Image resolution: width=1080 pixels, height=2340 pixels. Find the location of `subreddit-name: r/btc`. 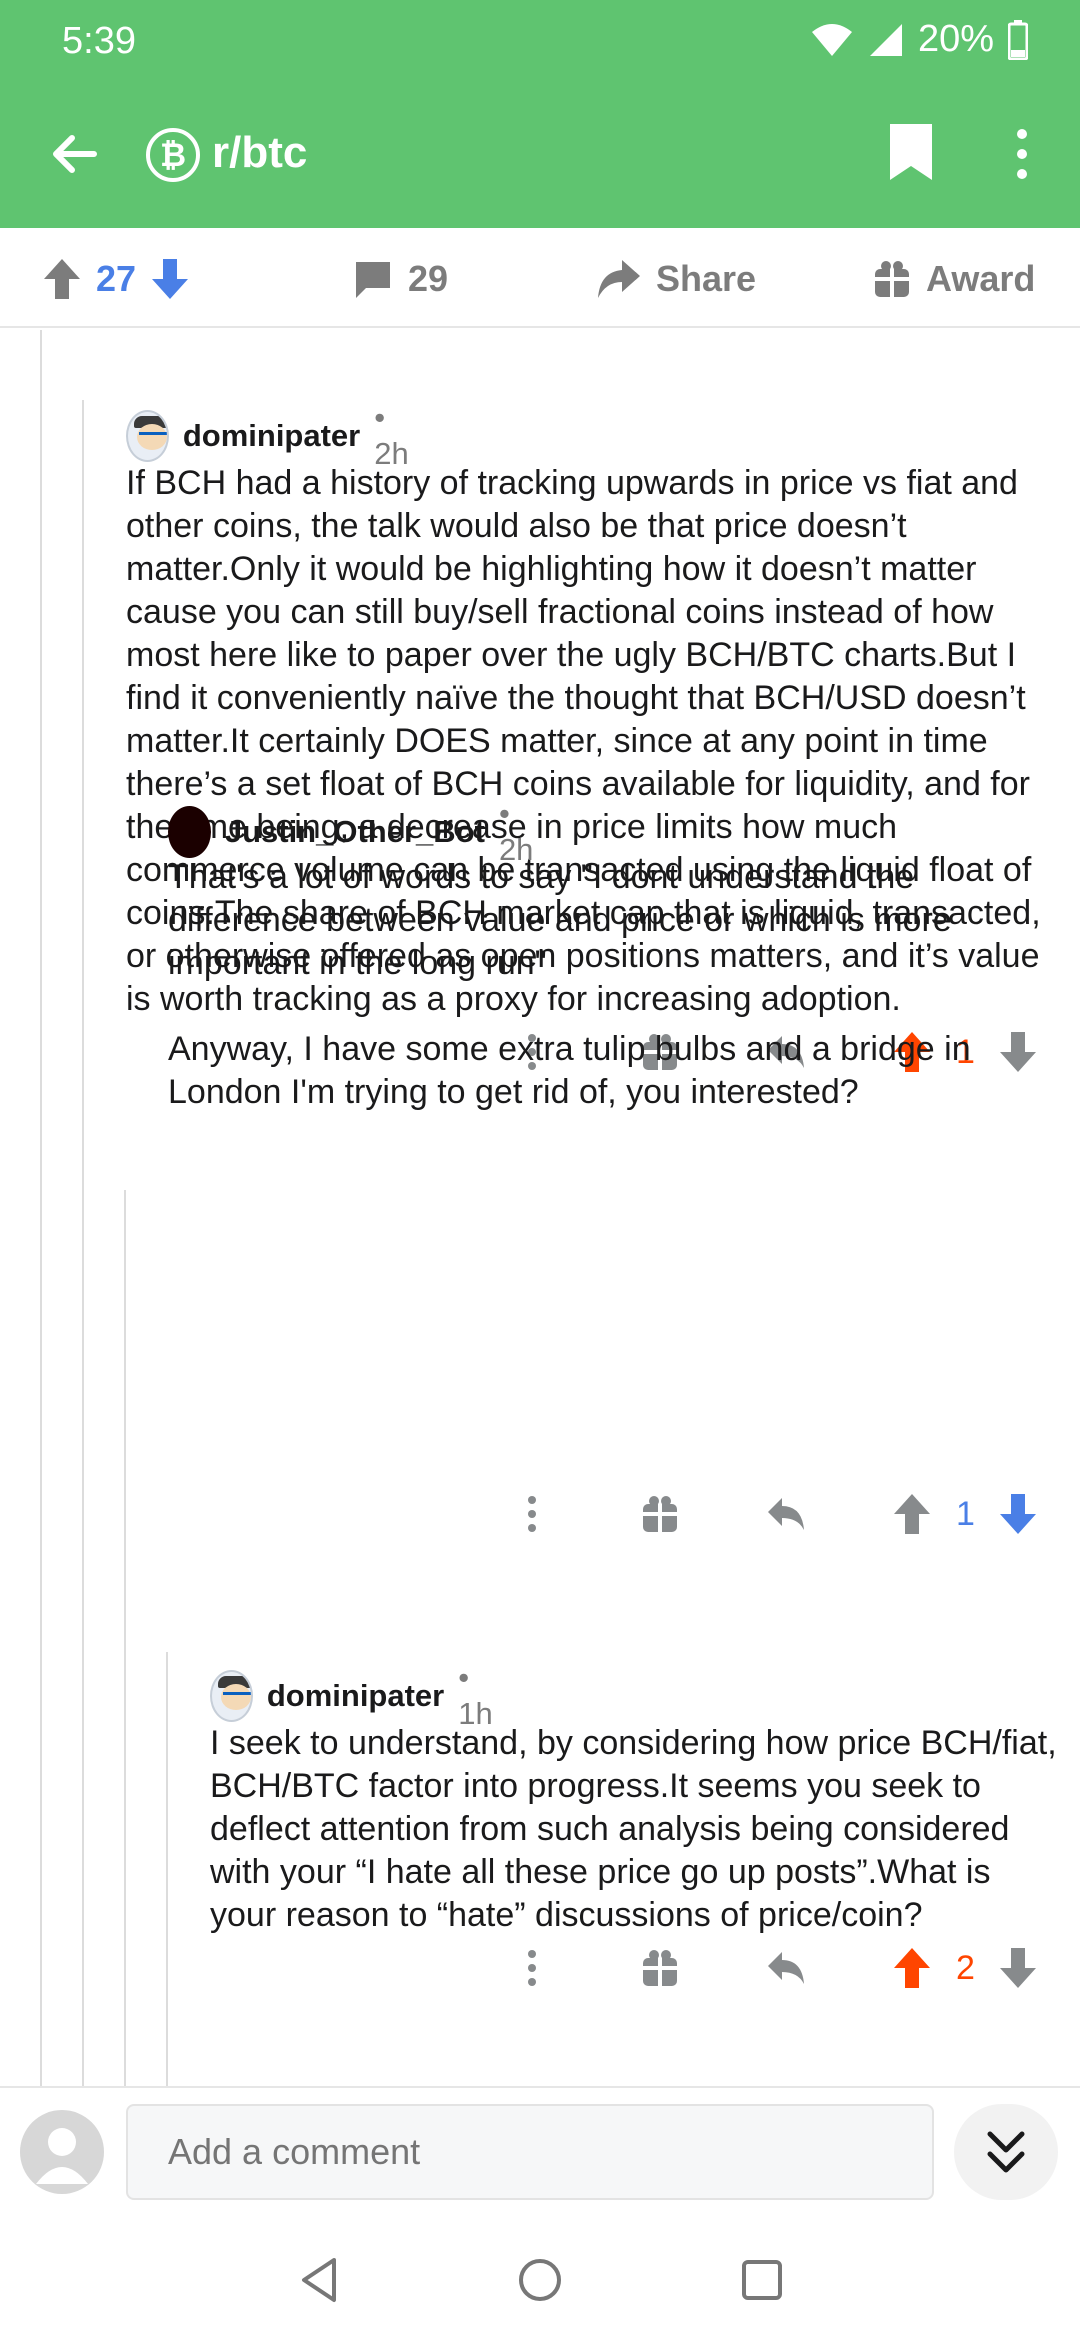

subreddit-name: r/btc is located at coordinates (259, 153).